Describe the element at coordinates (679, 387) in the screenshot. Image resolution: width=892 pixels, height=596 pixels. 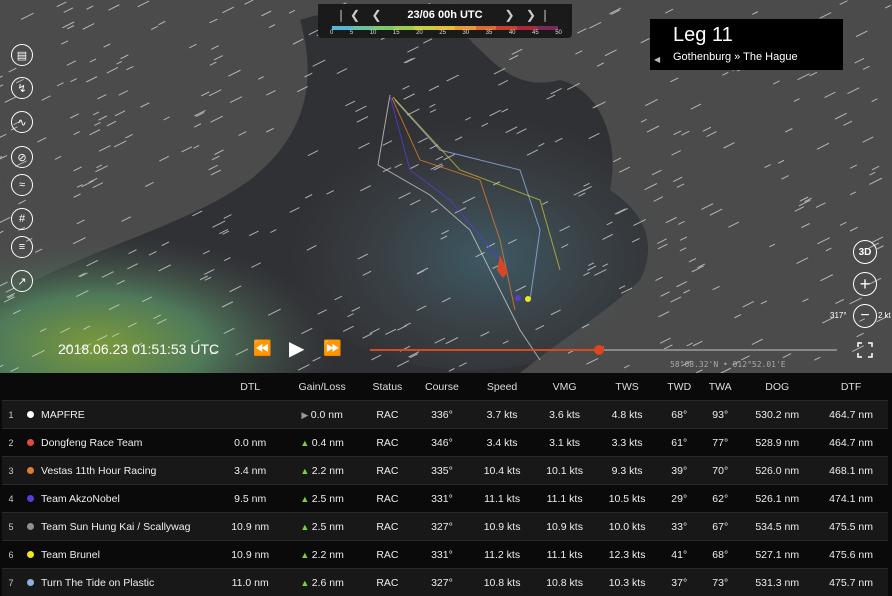
I see `column-header: TWD` at that location.